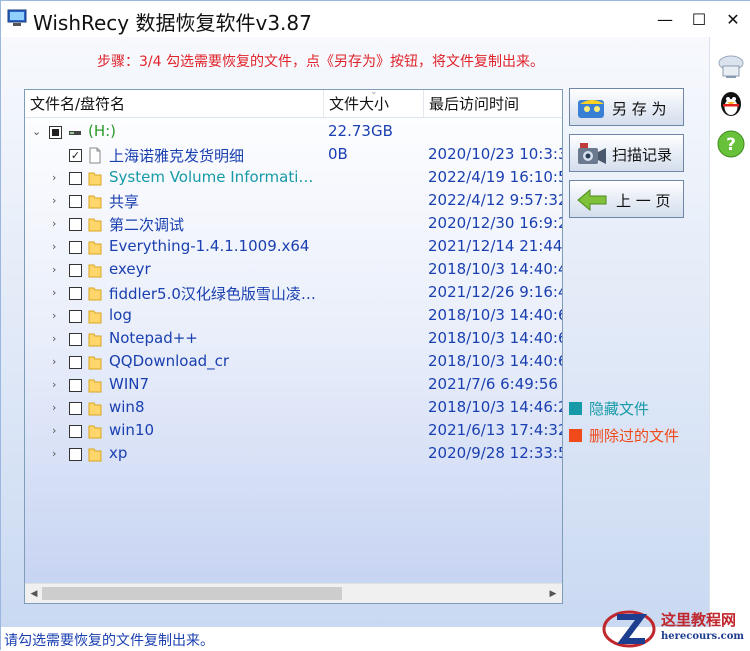  I want to click on tree-row: › log 2018/10/3 14:40:6, so click(293, 316).